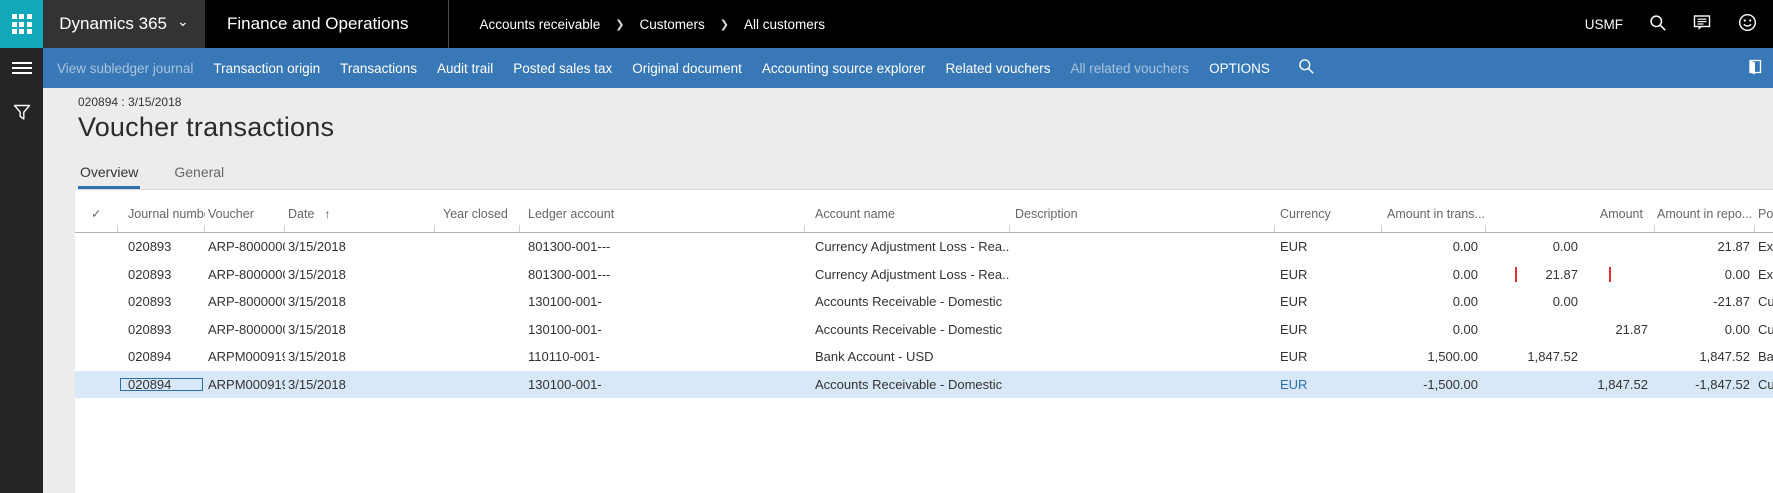 The width and height of the screenshot is (1773, 493). I want to click on column-header-amount: Amount, so click(1570, 219).